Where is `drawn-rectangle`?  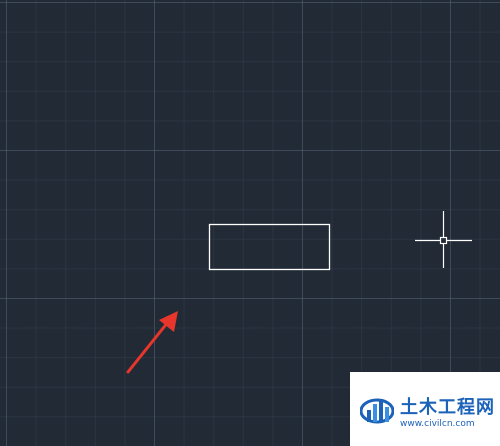 drawn-rectangle is located at coordinates (269, 247).